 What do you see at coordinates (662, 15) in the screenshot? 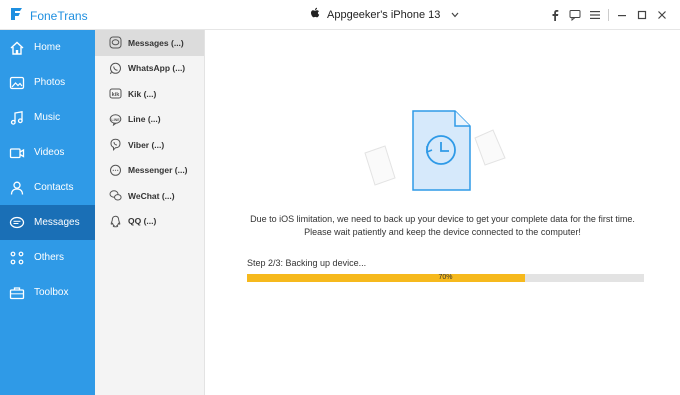
I see `close-icon` at bounding box center [662, 15].